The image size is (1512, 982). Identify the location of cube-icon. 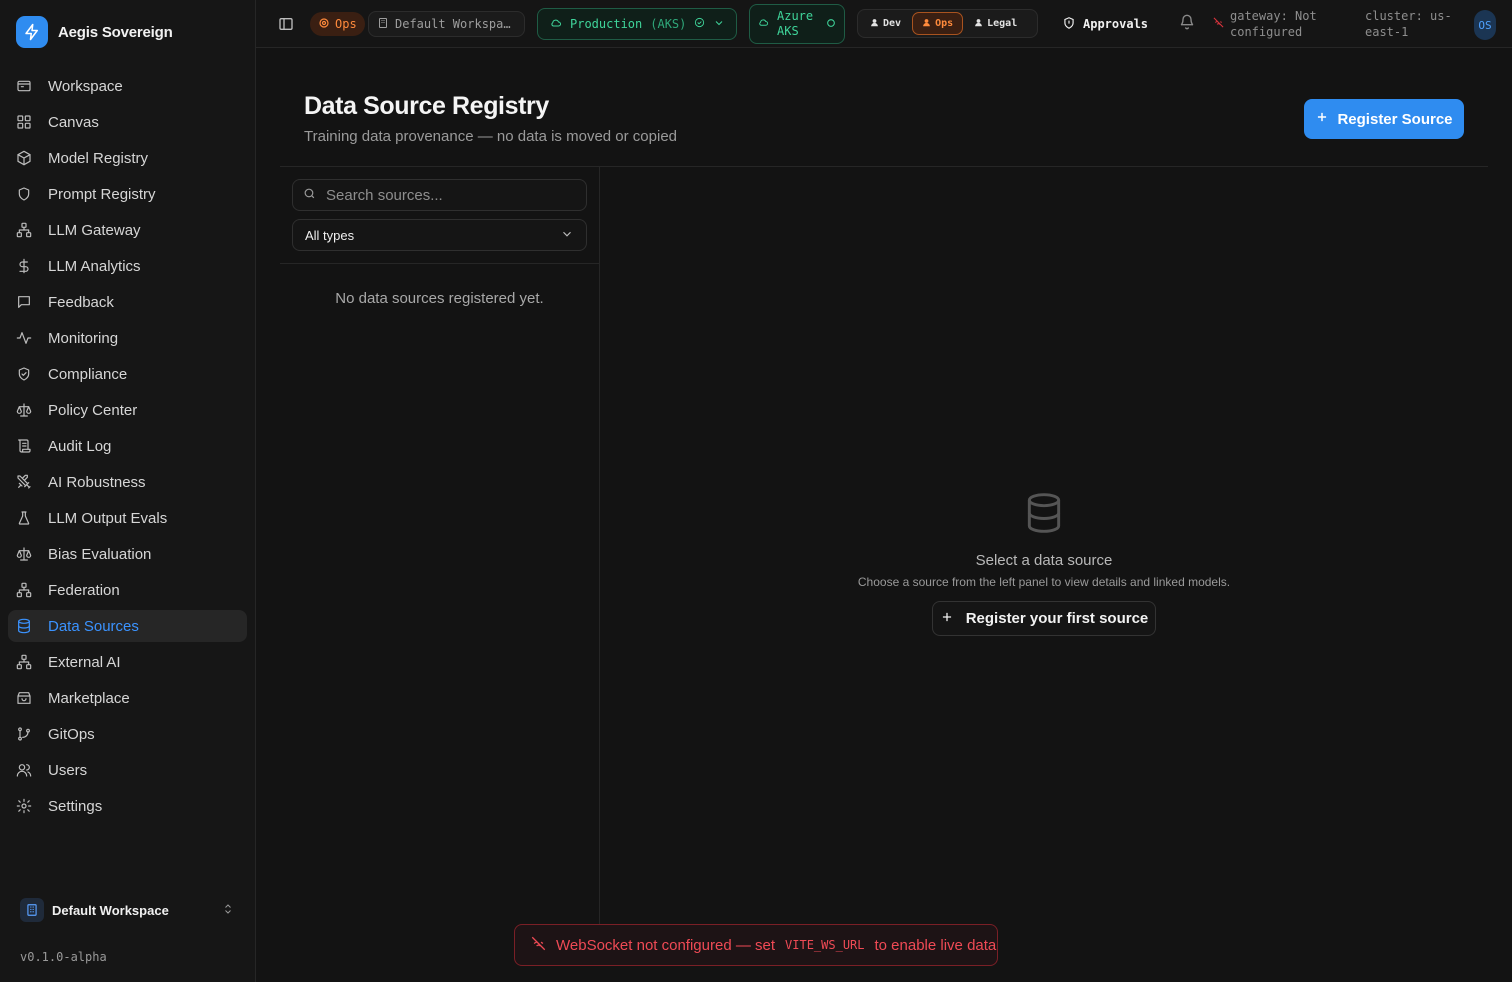
(24, 158).